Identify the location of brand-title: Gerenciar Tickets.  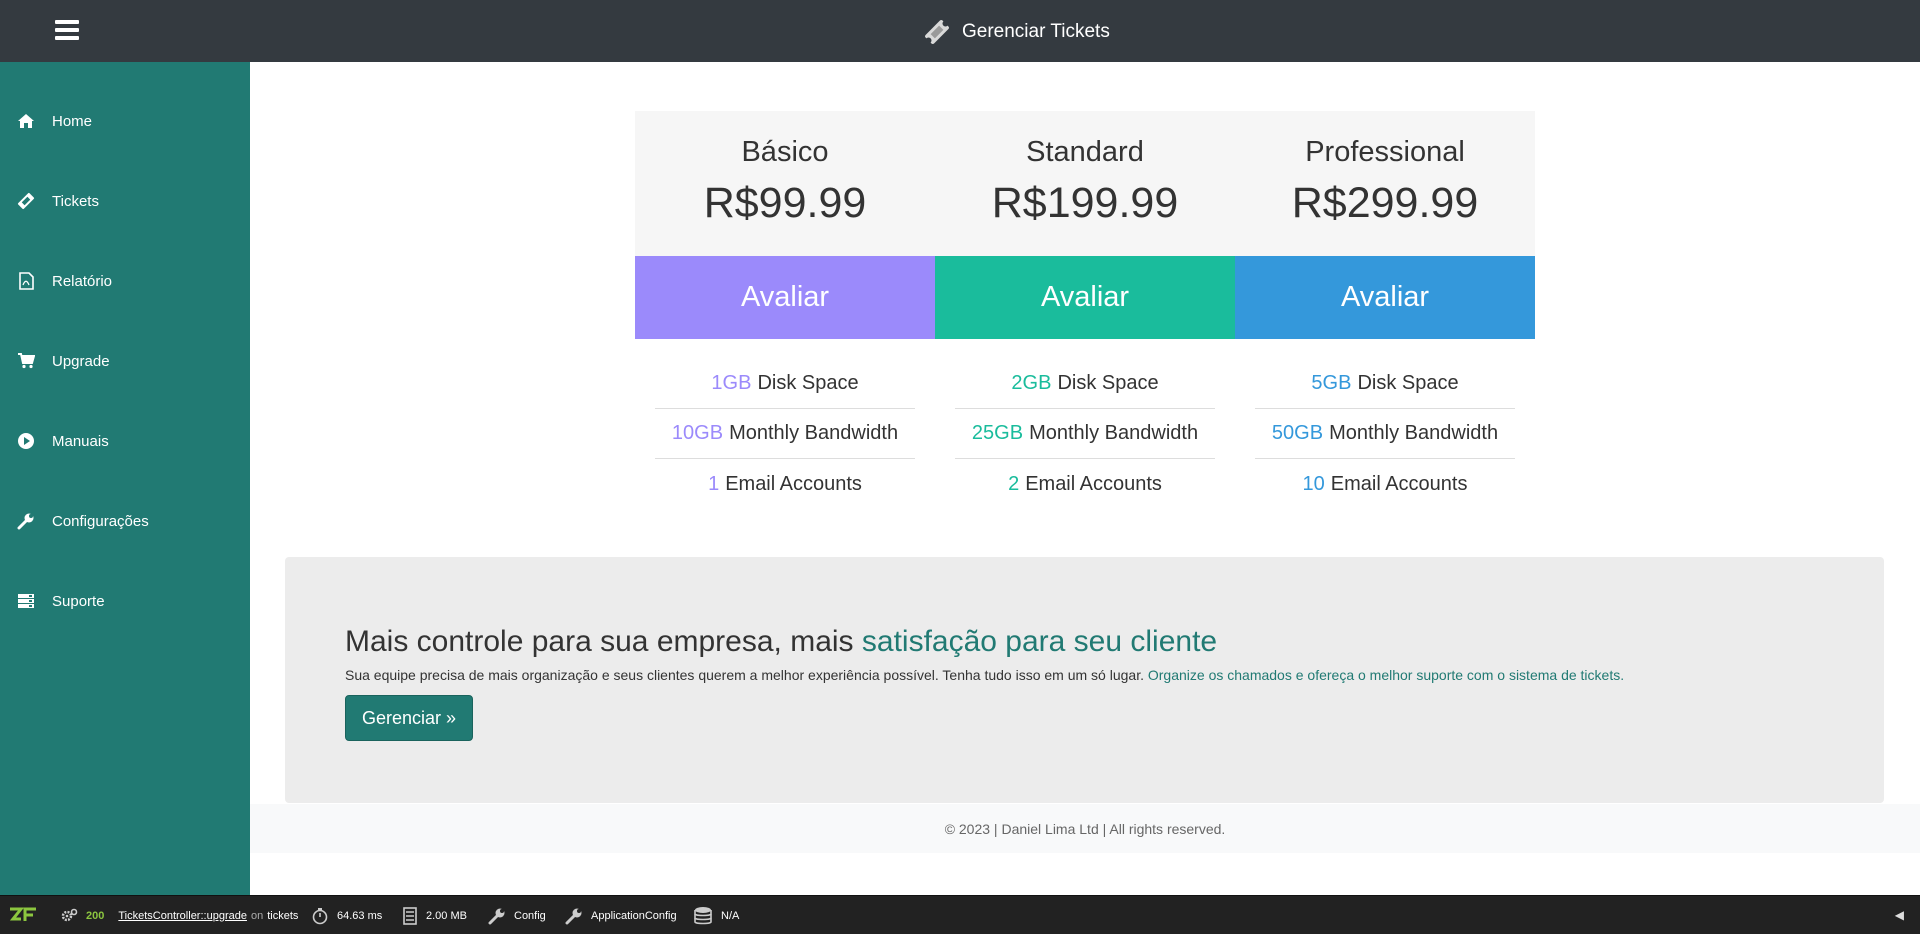
(1036, 31).